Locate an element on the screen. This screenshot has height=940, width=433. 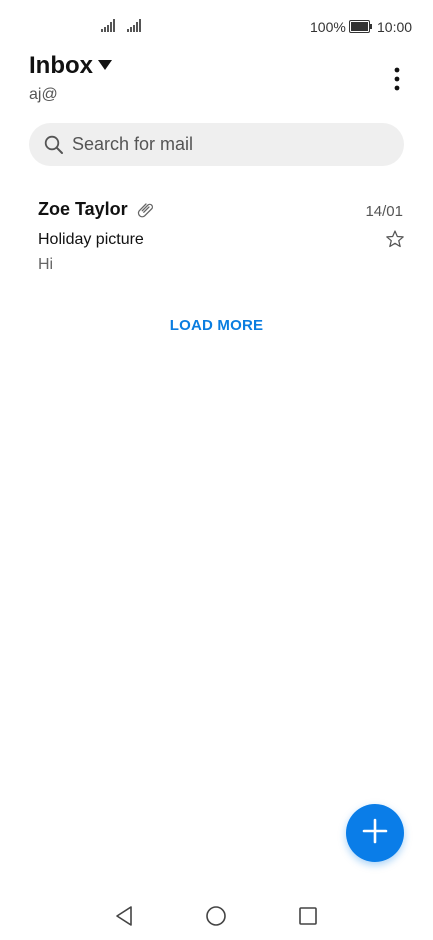
mail-preview: Hi is located at coordinates (46, 264).